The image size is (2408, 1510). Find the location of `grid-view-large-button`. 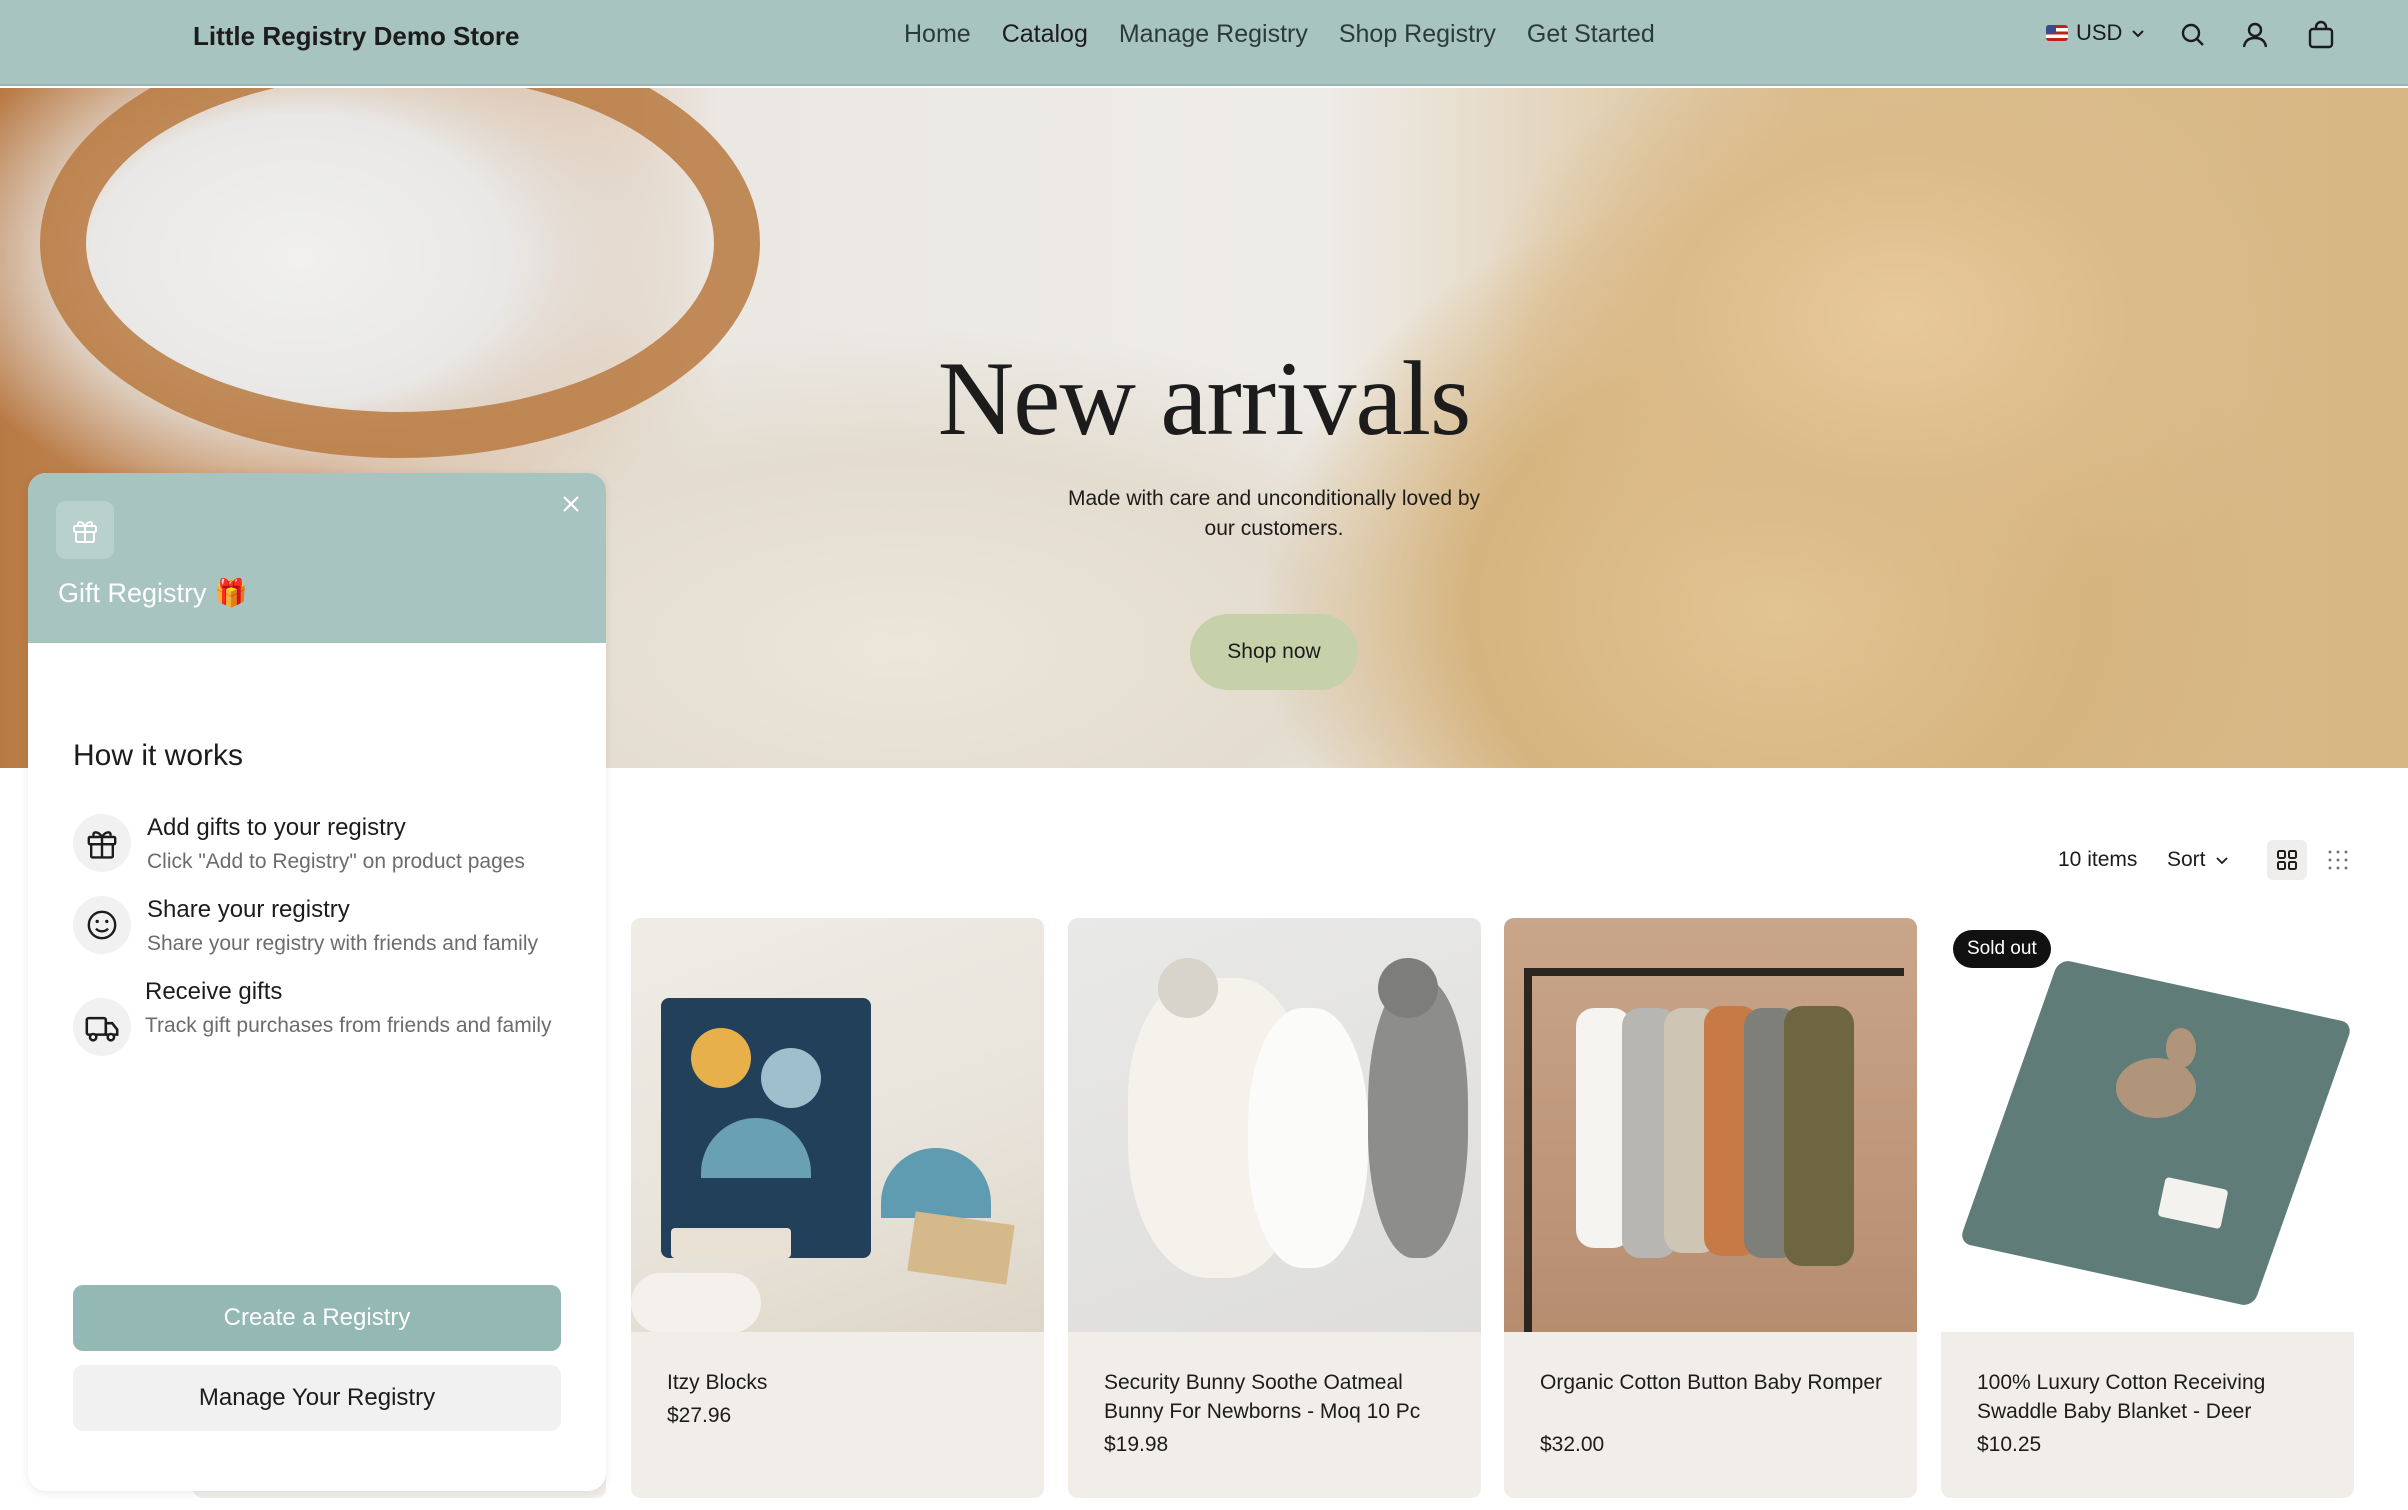

grid-view-large-button is located at coordinates (2287, 860).